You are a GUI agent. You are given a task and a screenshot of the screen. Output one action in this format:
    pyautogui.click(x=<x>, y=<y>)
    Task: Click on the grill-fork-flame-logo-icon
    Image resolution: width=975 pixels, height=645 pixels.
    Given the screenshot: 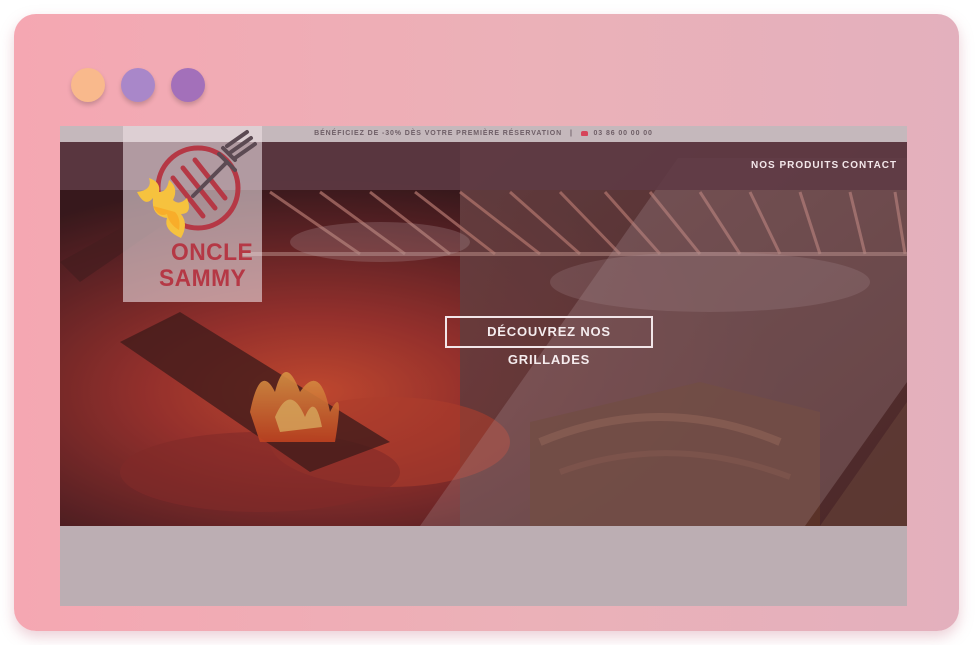 What is the action you would take?
    pyautogui.click(x=197, y=184)
    